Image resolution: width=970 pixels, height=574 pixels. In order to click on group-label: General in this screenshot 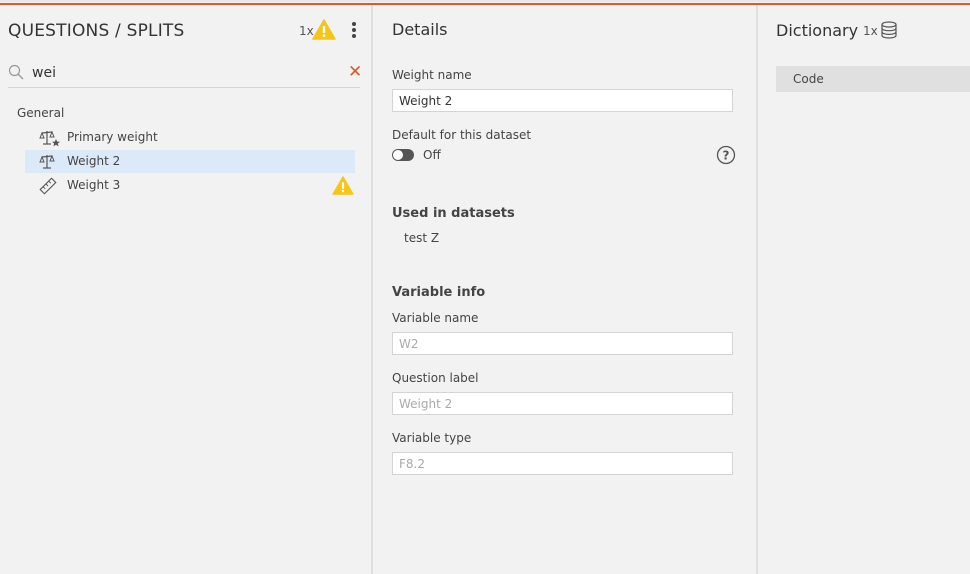, I will do `click(41, 113)`.